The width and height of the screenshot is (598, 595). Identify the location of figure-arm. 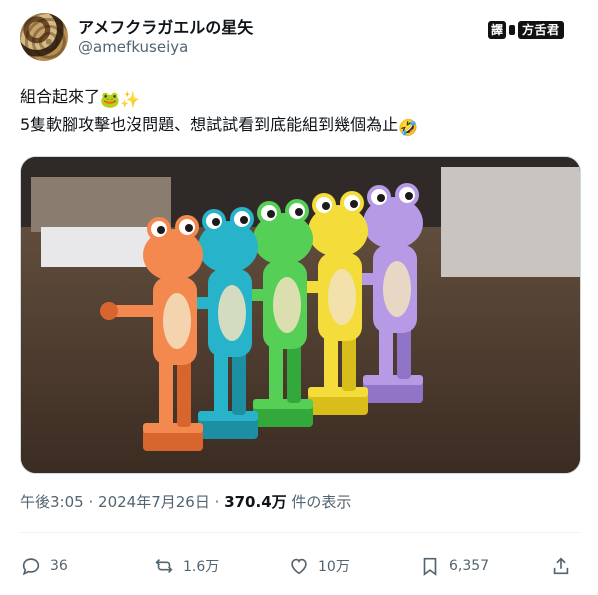
(136, 311).